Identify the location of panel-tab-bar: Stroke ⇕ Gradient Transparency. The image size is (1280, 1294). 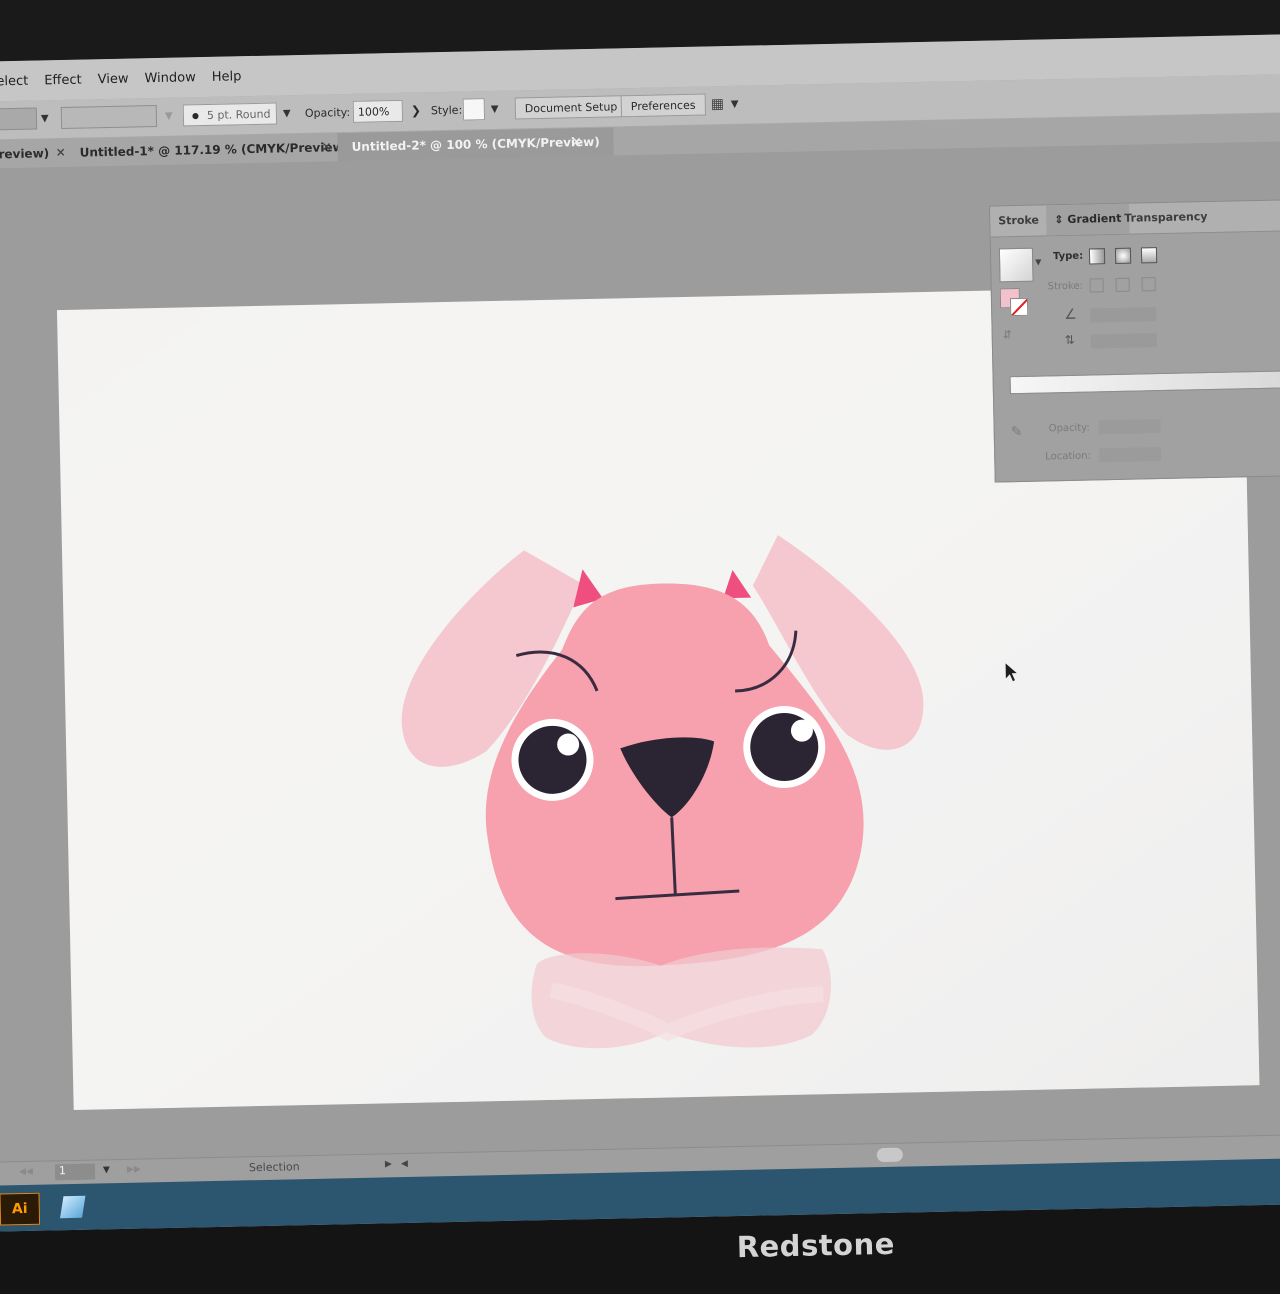
(1134, 219).